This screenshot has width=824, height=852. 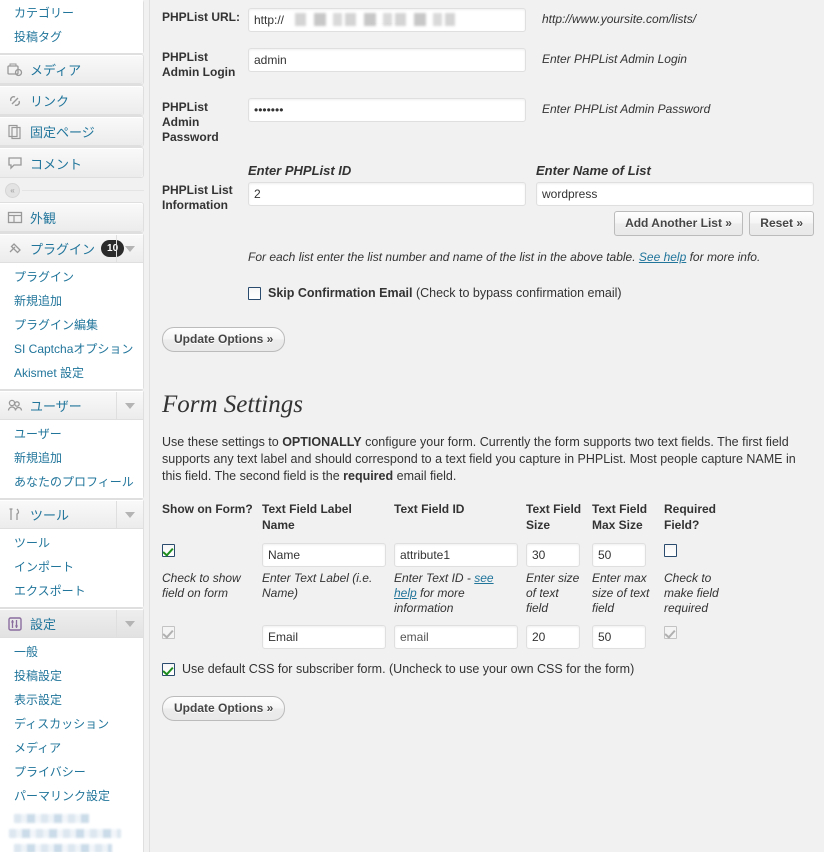 I want to click on list-item: パーマリンク設定, so click(x=71, y=796).